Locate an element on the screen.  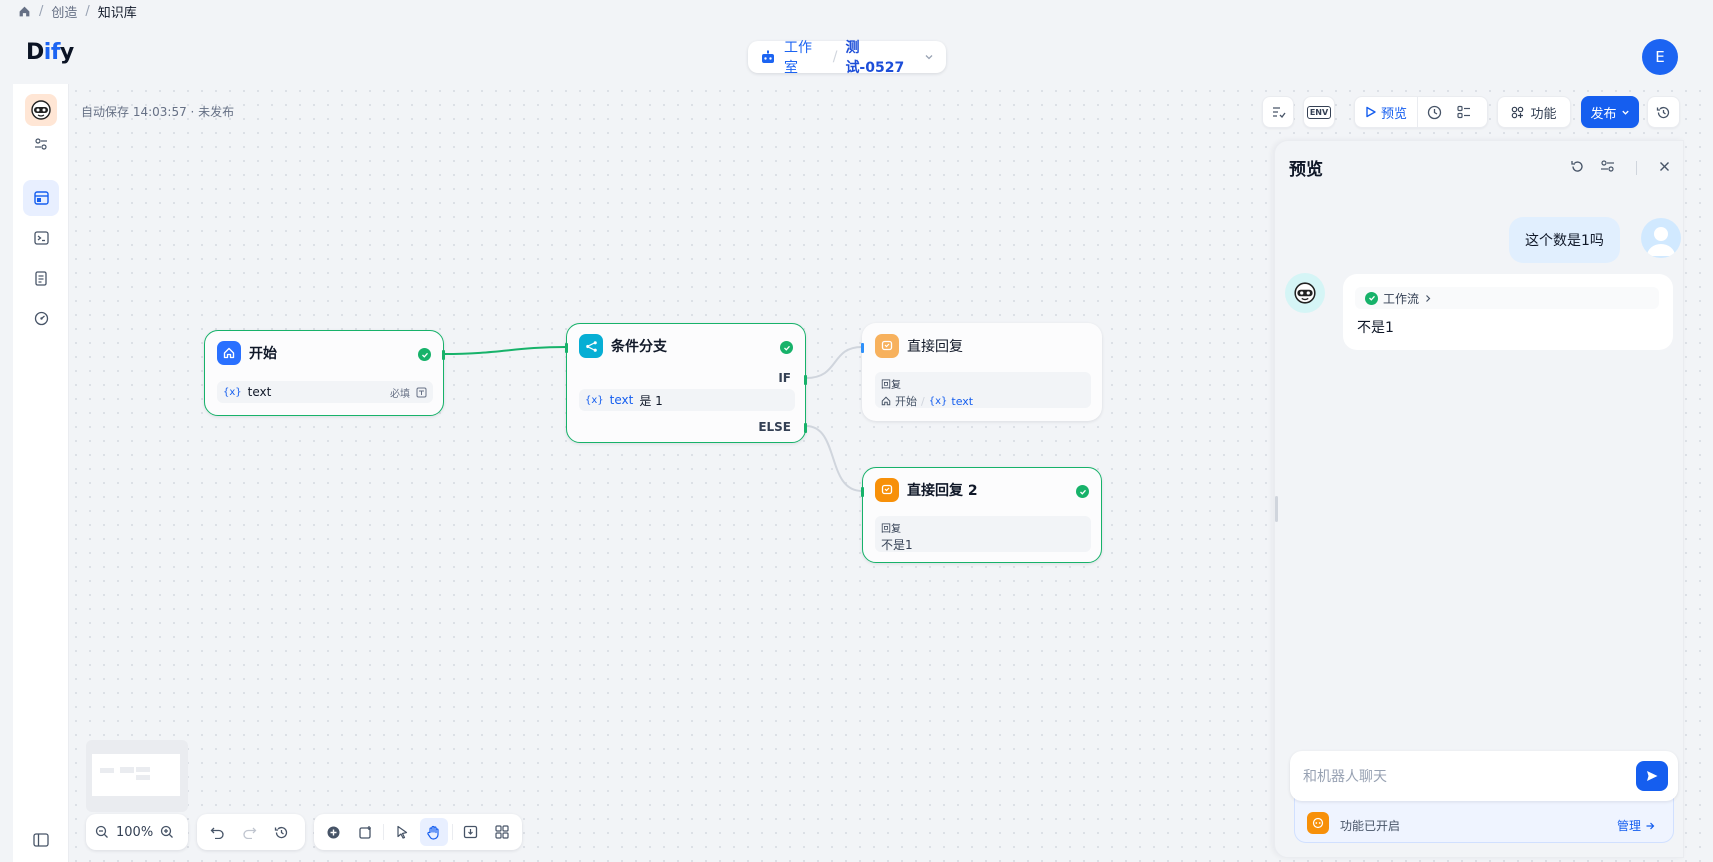
workflow-process-chip: 工作流 is located at coordinates (1507, 298).